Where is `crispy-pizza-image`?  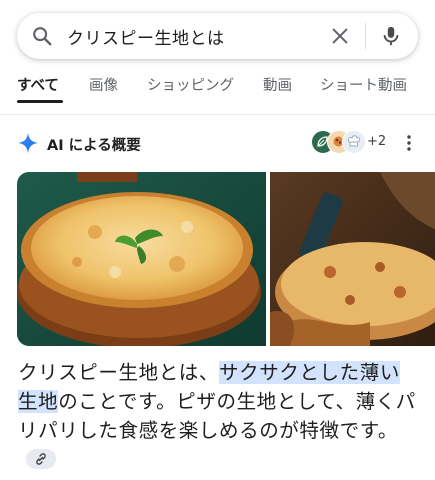
crispy-pizza-image is located at coordinates (352, 259).